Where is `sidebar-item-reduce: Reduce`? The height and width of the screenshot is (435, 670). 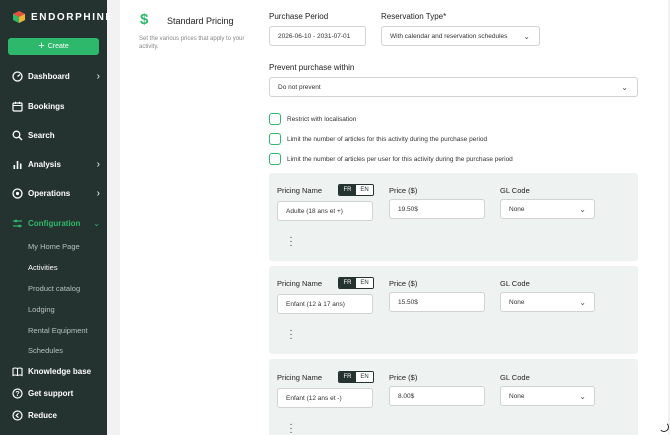 sidebar-item-reduce: Reduce is located at coordinates (56, 415).